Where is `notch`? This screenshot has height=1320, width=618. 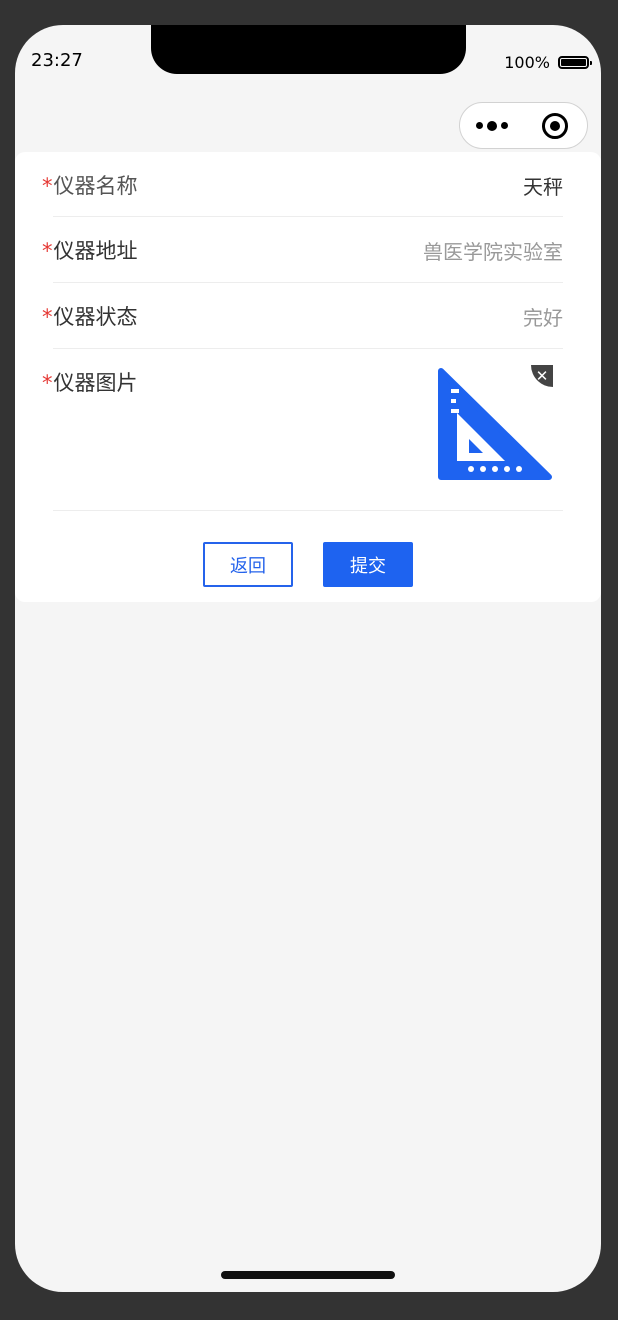 notch is located at coordinates (308, 49).